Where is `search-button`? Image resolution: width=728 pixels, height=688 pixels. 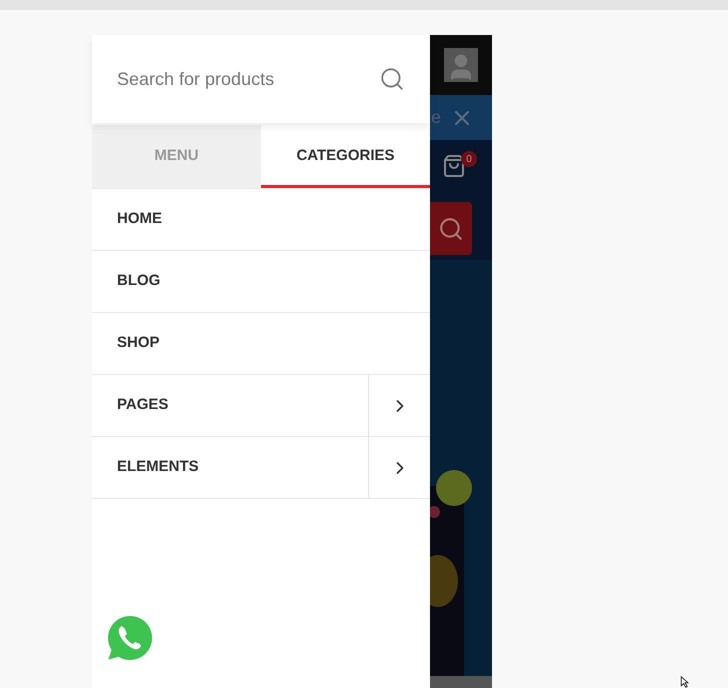
search-button is located at coordinates (451, 228).